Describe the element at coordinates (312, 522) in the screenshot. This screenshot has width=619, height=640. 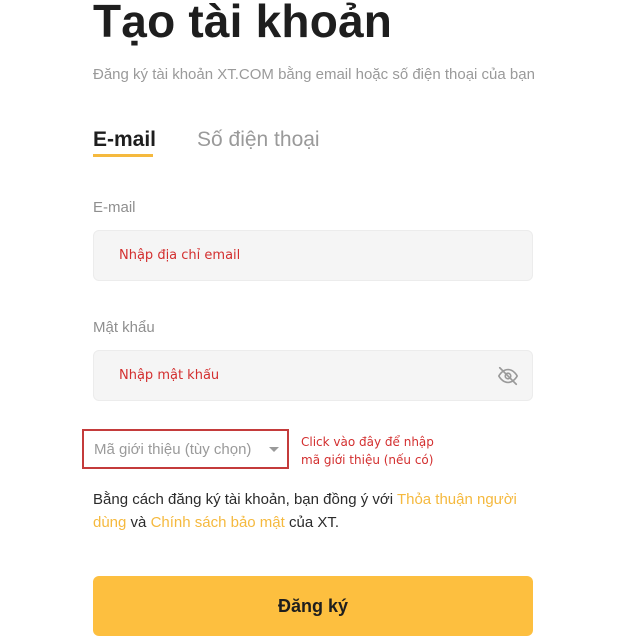
I see `terms-suffix: của XT.` at that location.